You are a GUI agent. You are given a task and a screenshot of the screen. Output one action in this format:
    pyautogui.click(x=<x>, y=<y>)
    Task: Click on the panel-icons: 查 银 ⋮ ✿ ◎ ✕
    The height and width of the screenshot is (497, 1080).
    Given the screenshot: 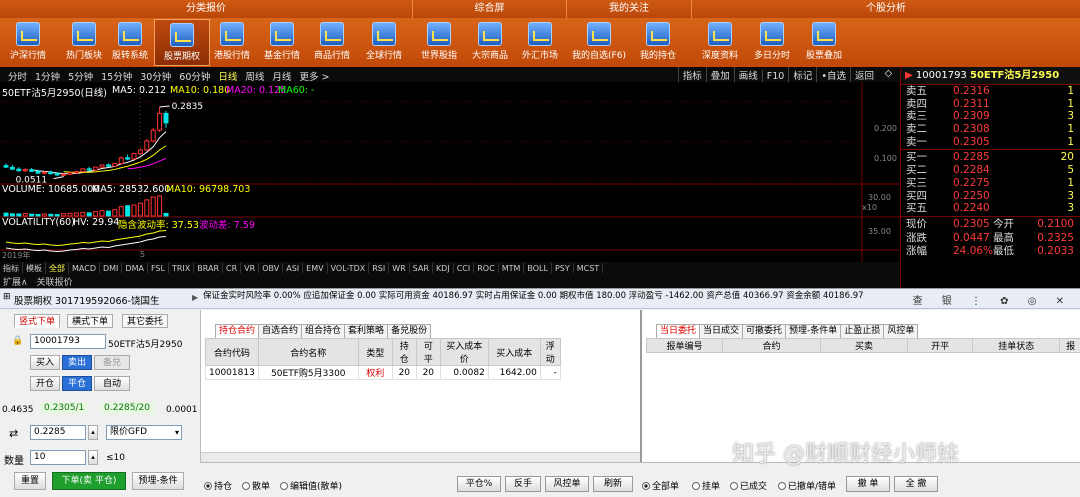 What is the action you would take?
    pyautogui.click(x=992, y=299)
    